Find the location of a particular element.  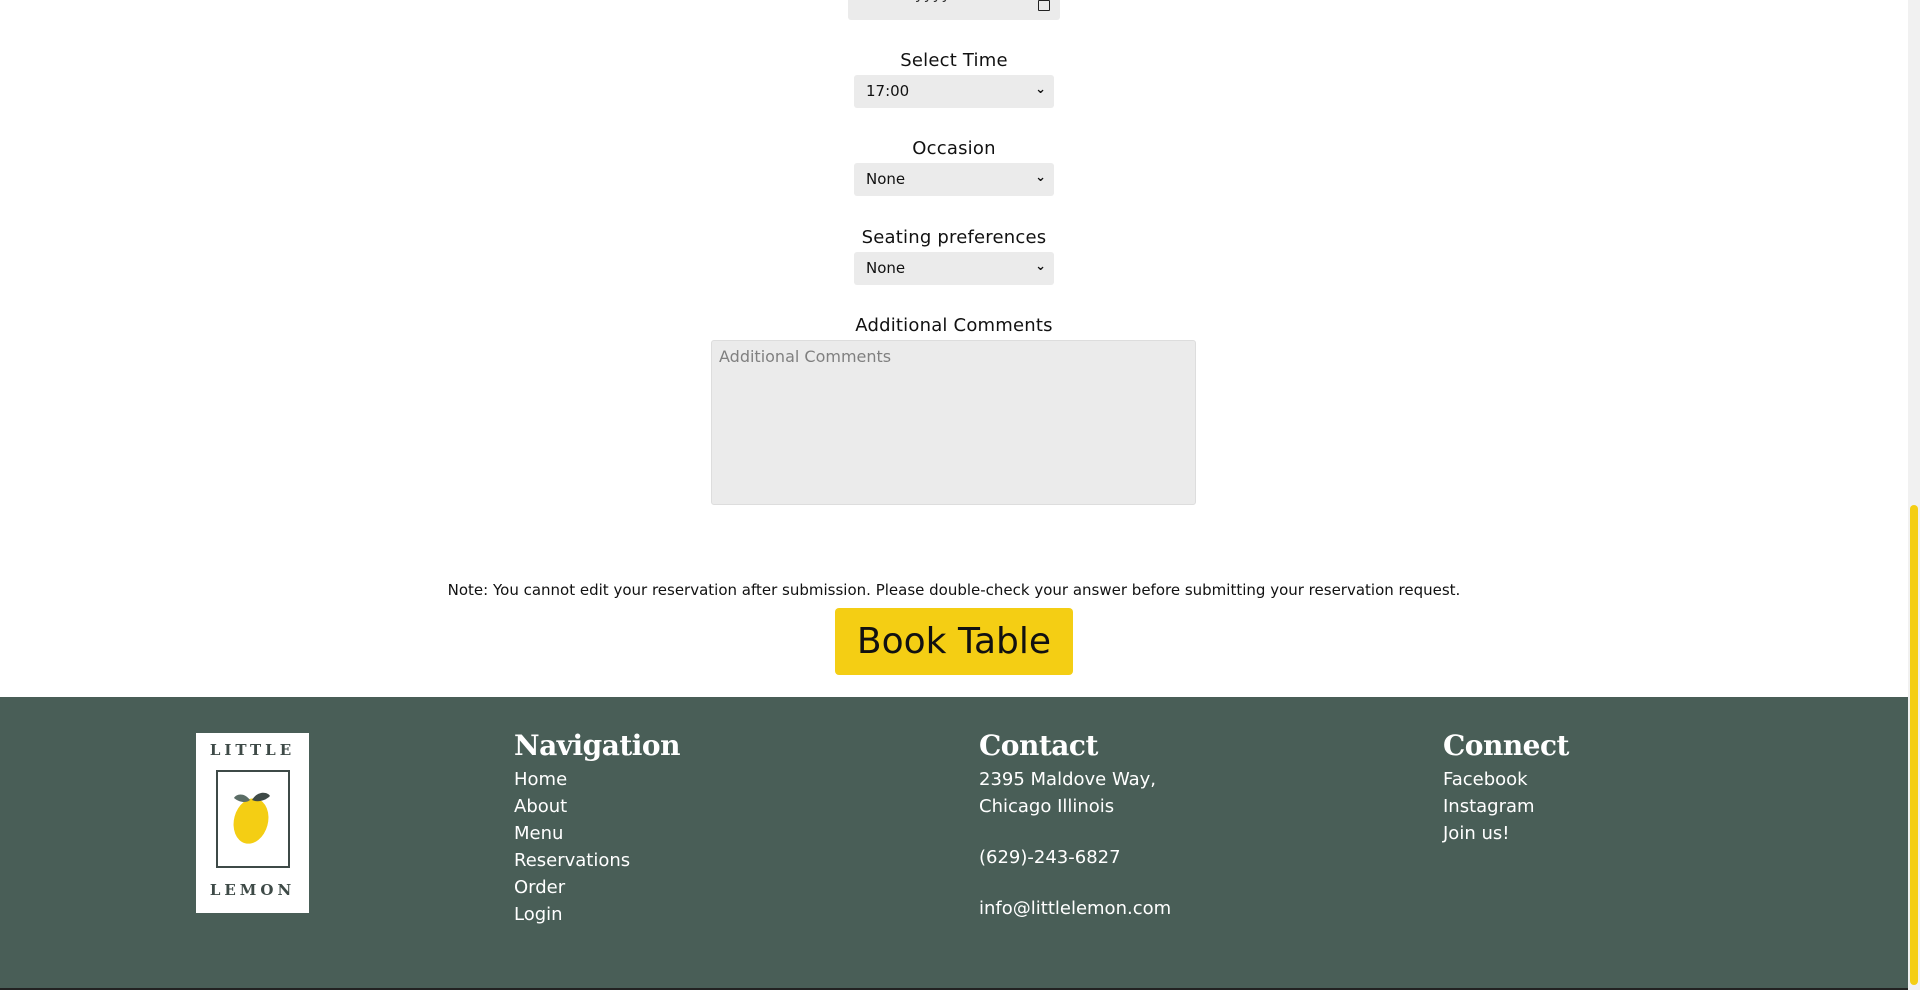

footer-connect: Connect Facebook Instagram Join us! is located at coordinates (1506, 788).